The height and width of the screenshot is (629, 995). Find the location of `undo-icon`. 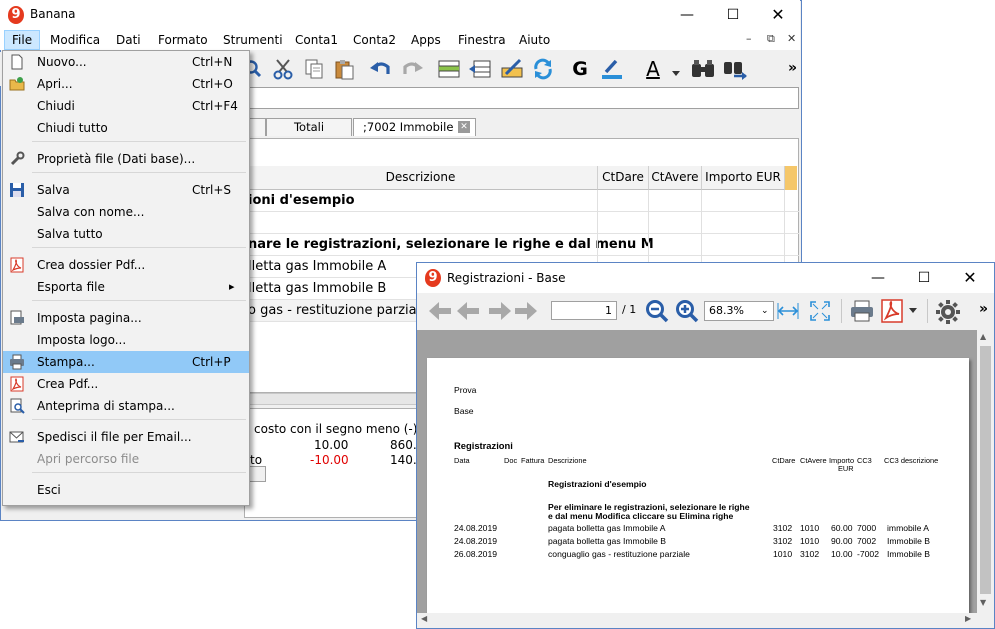

undo-icon is located at coordinates (381, 69).